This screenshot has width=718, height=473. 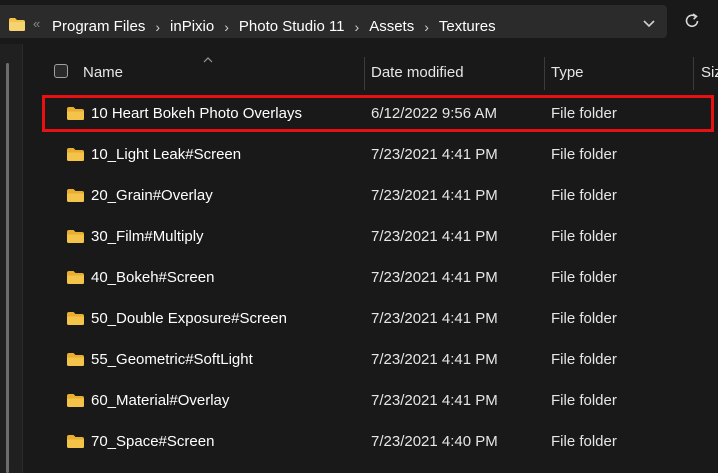 I want to click on file-name: 20_Grain#Overlay, so click(x=152, y=195).